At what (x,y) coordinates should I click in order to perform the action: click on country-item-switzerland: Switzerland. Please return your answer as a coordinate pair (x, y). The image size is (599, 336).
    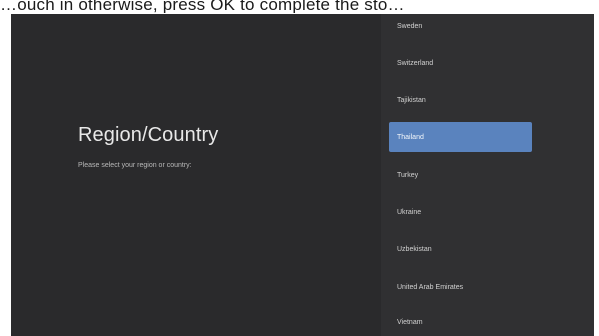
    Looking at the image, I should click on (460, 63).